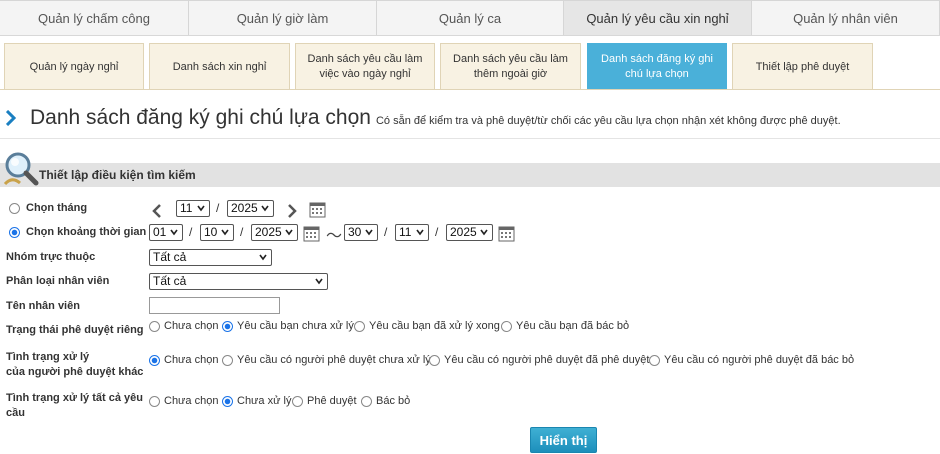 This screenshot has height=454, width=940. I want to click on all-status-label-line2: cầu, so click(15, 413).